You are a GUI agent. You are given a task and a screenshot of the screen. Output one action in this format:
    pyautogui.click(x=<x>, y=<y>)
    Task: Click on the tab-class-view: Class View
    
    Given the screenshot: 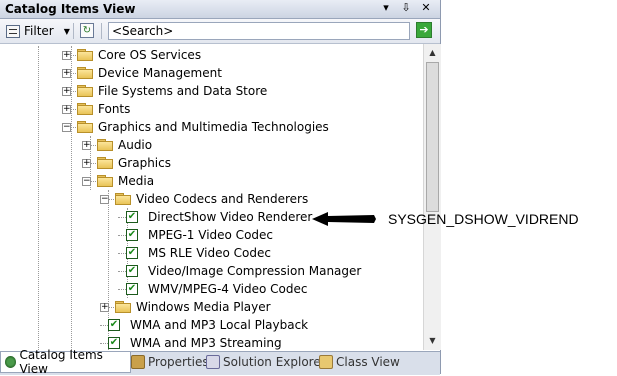 What is the action you would take?
    pyautogui.click(x=359, y=362)
    